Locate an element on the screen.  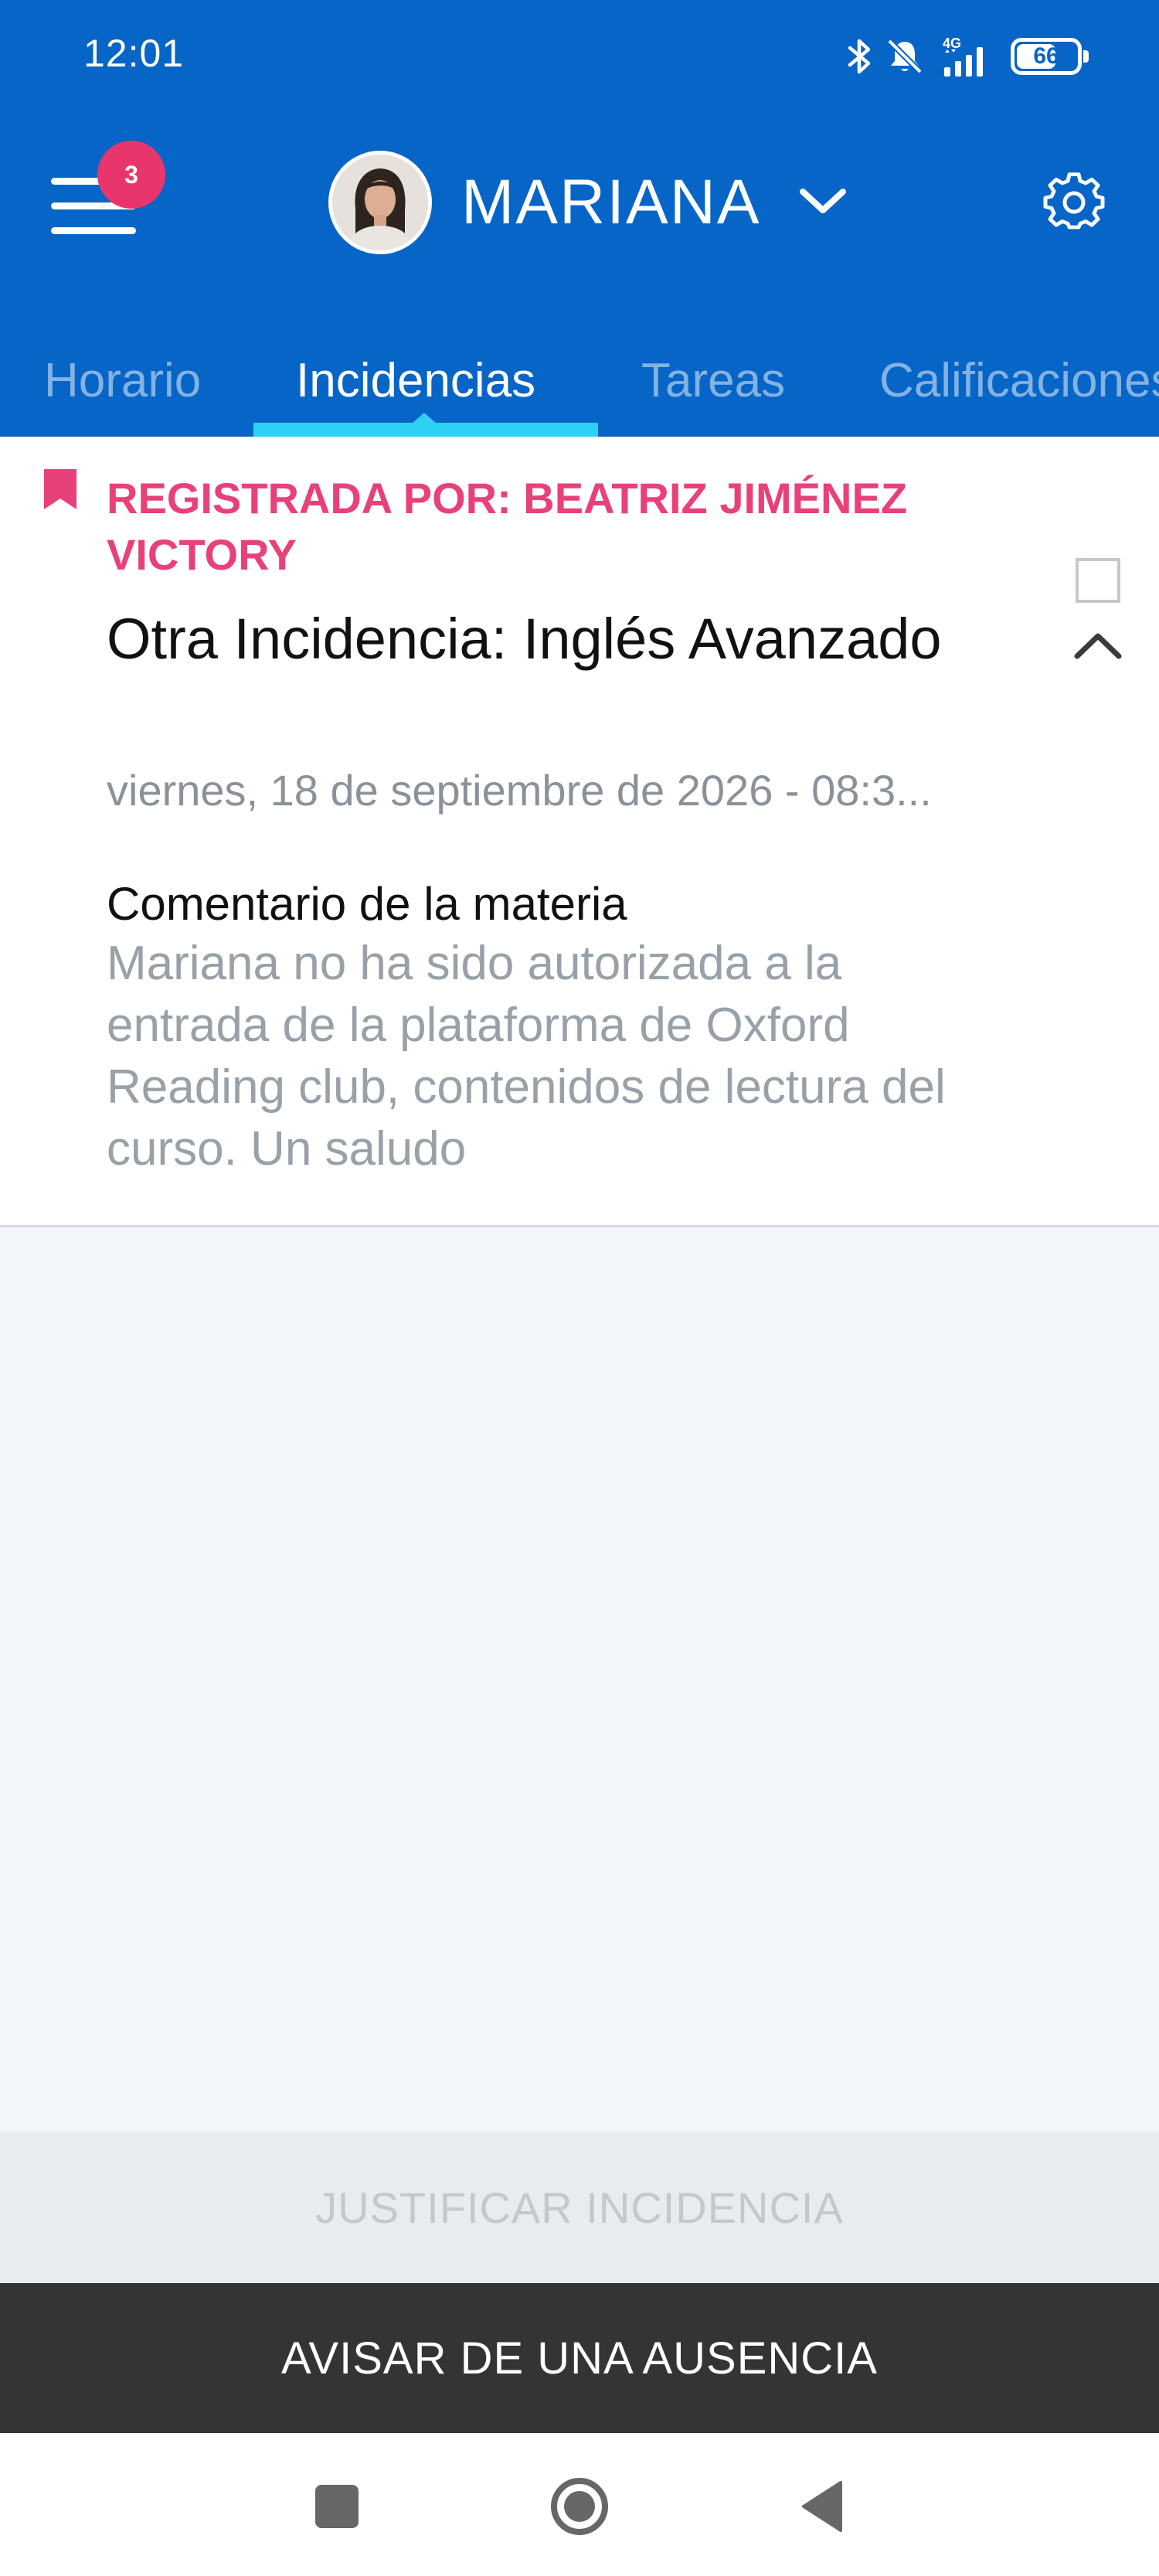
bell-muted-icon is located at coordinates (904, 56).